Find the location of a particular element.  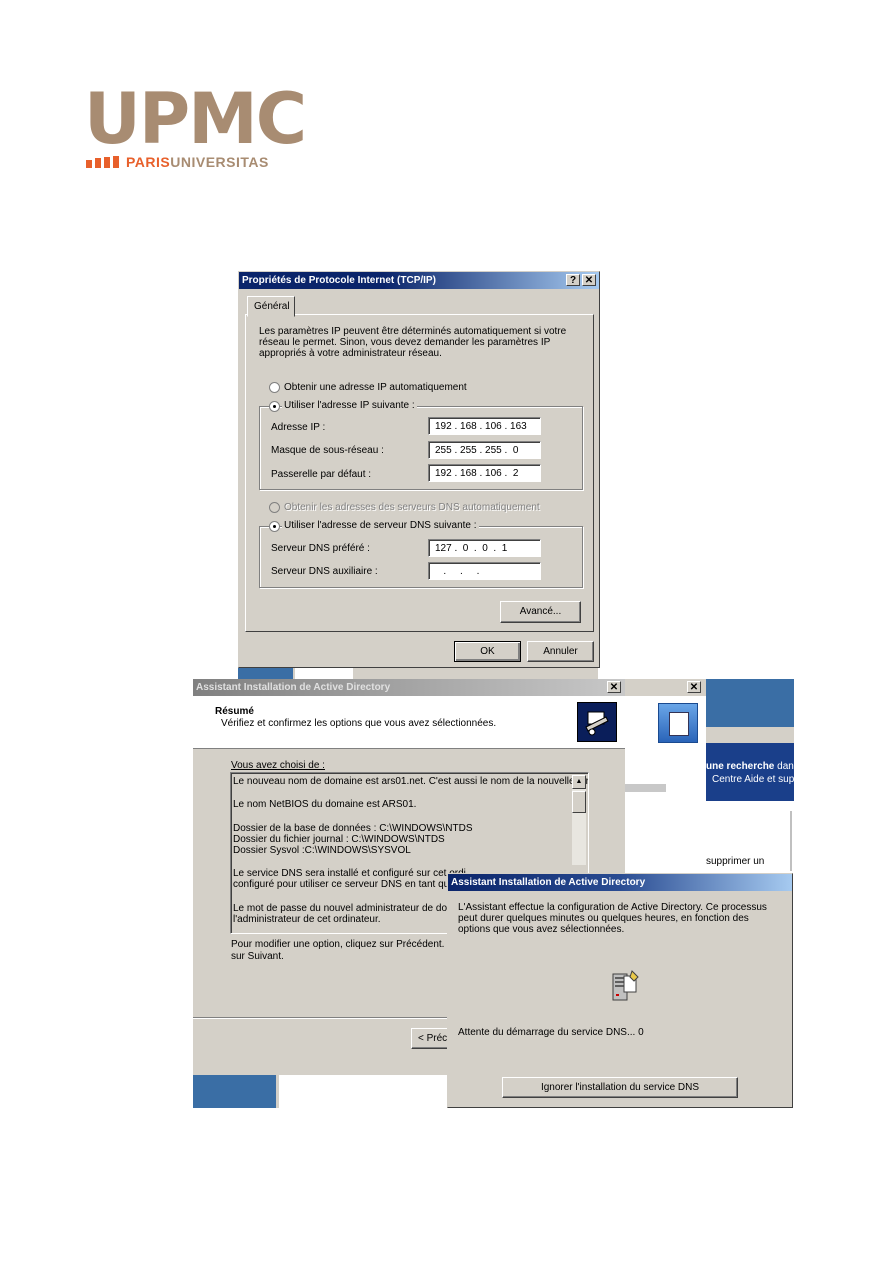

ok-button-label: OK is located at coordinates (487, 651).